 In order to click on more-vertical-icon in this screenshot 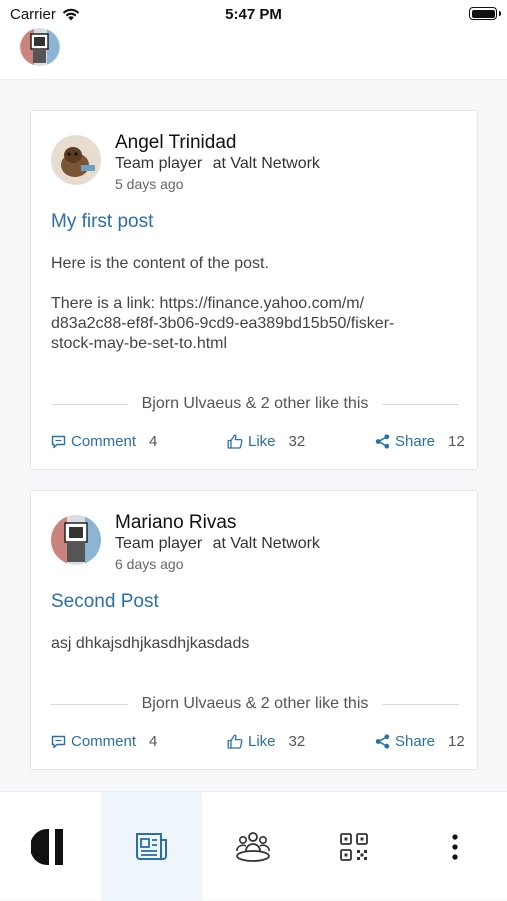, I will do `click(454, 846)`.